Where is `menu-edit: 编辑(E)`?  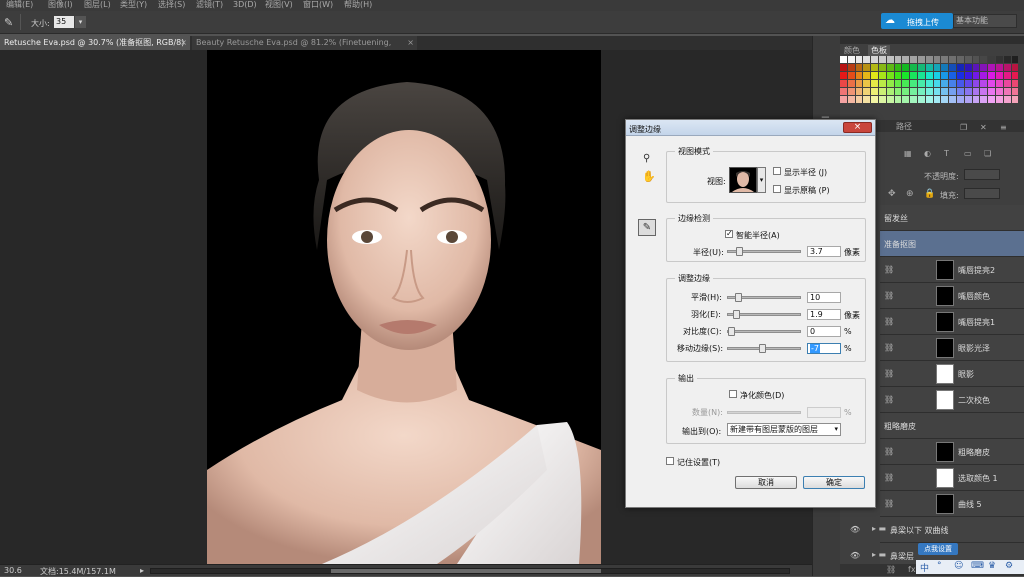
menu-edit: 编辑(E) is located at coordinates (19, 4).